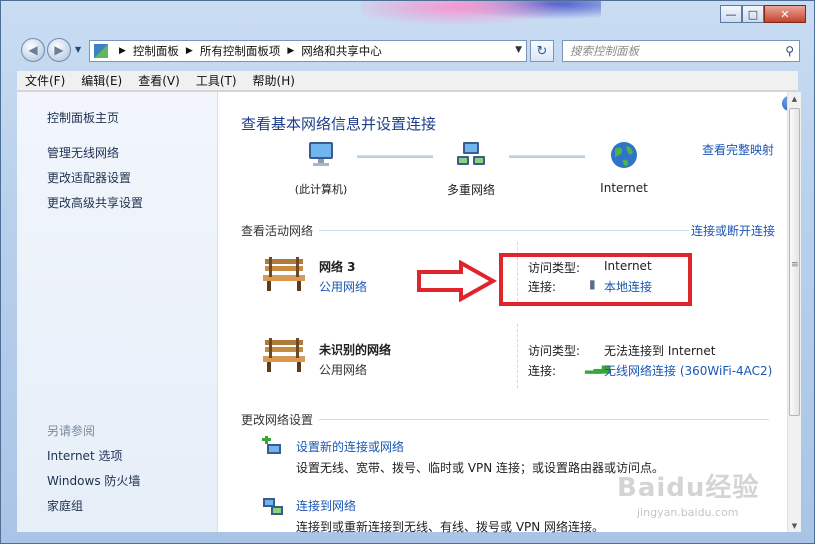 The width and height of the screenshot is (815, 544). What do you see at coordinates (604, 51) in the screenshot?
I see `search-placeholder: 搜索控制面板` at bounding box center [604, 51].